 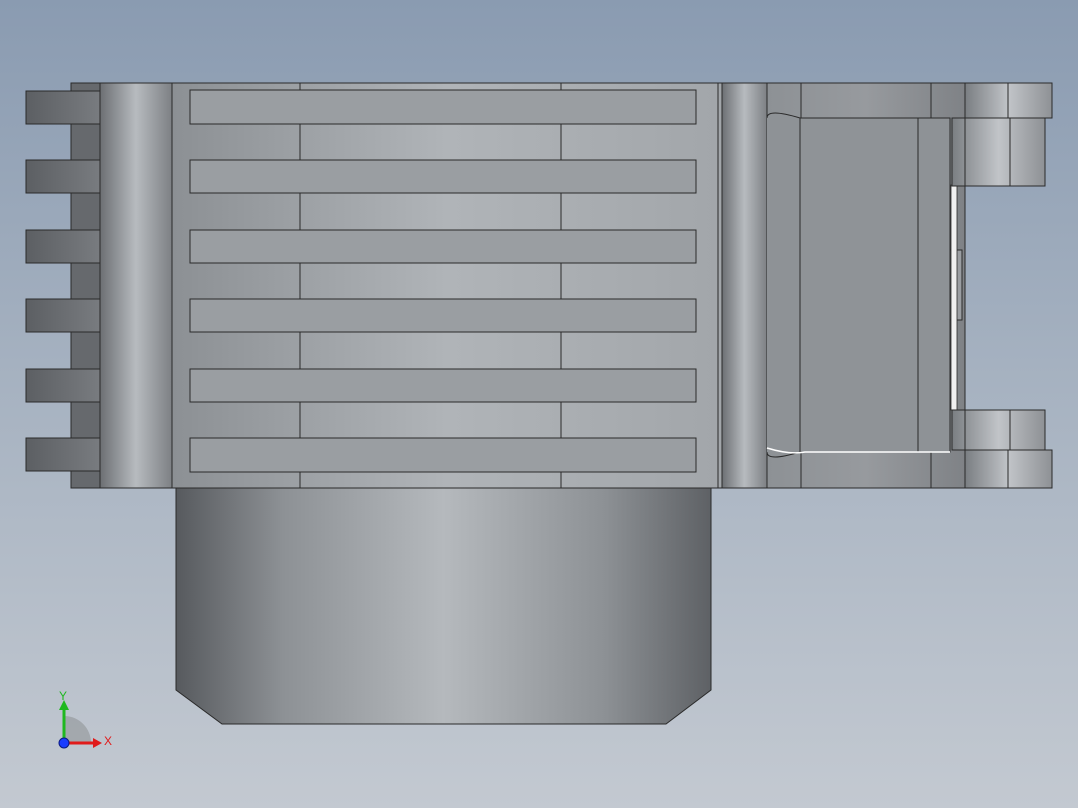 I want to click on coordinate-triad: Y X, so click(x=85, y=719).